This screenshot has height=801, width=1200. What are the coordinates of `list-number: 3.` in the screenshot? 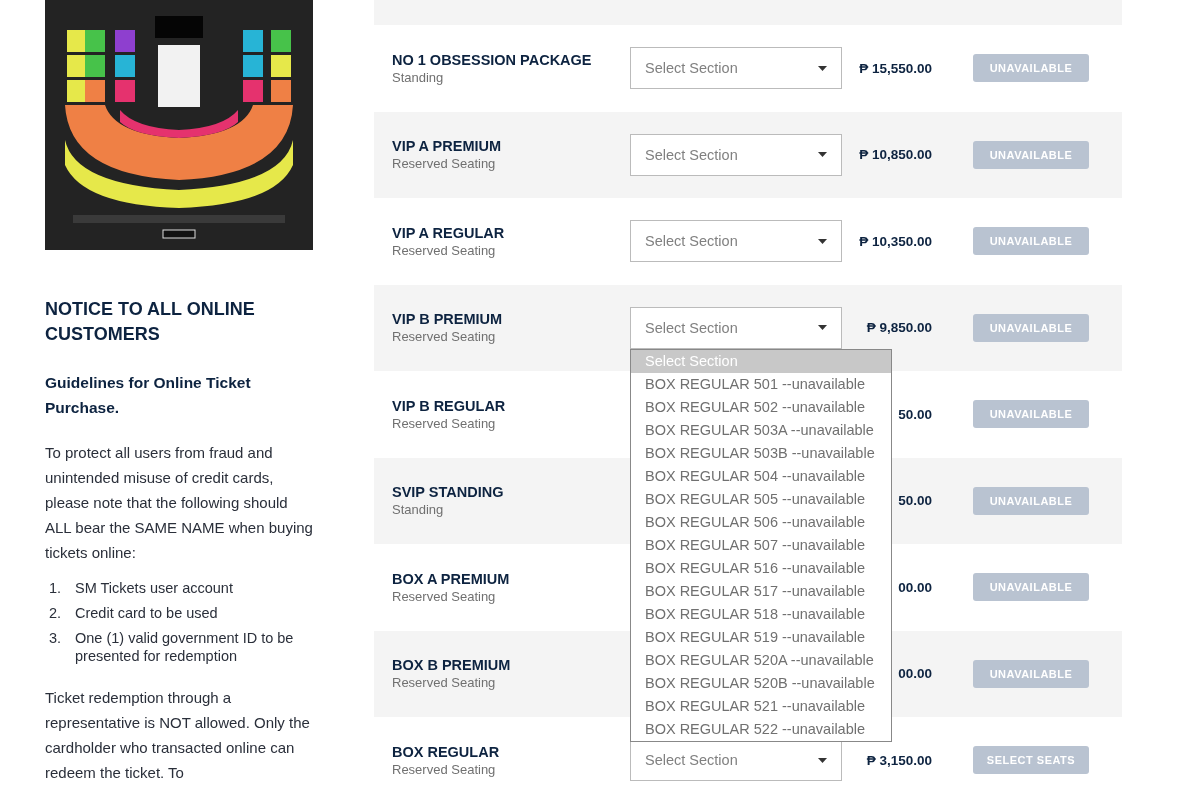 It's located at (55, 638).